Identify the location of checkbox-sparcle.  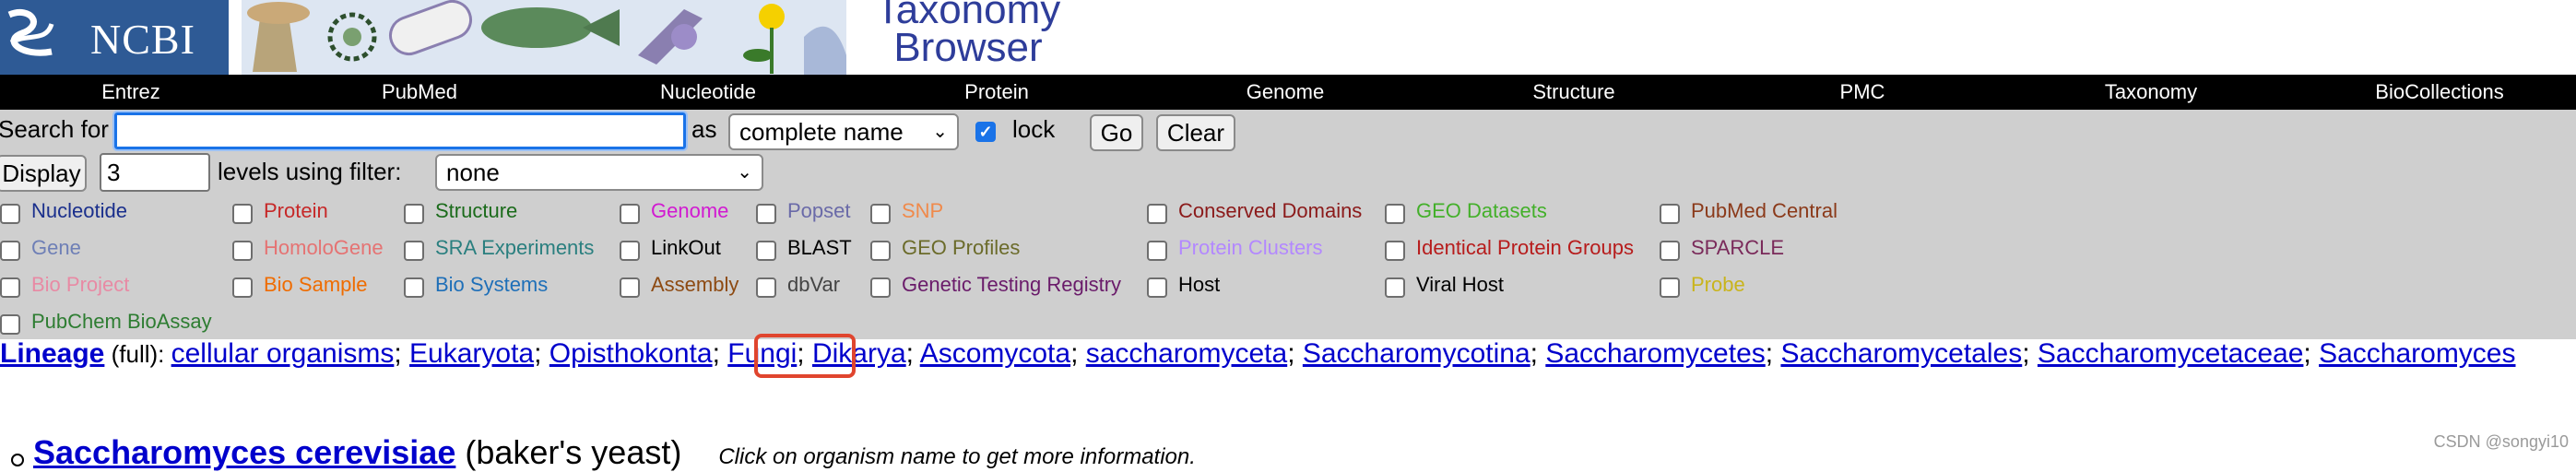
(1670, 251).